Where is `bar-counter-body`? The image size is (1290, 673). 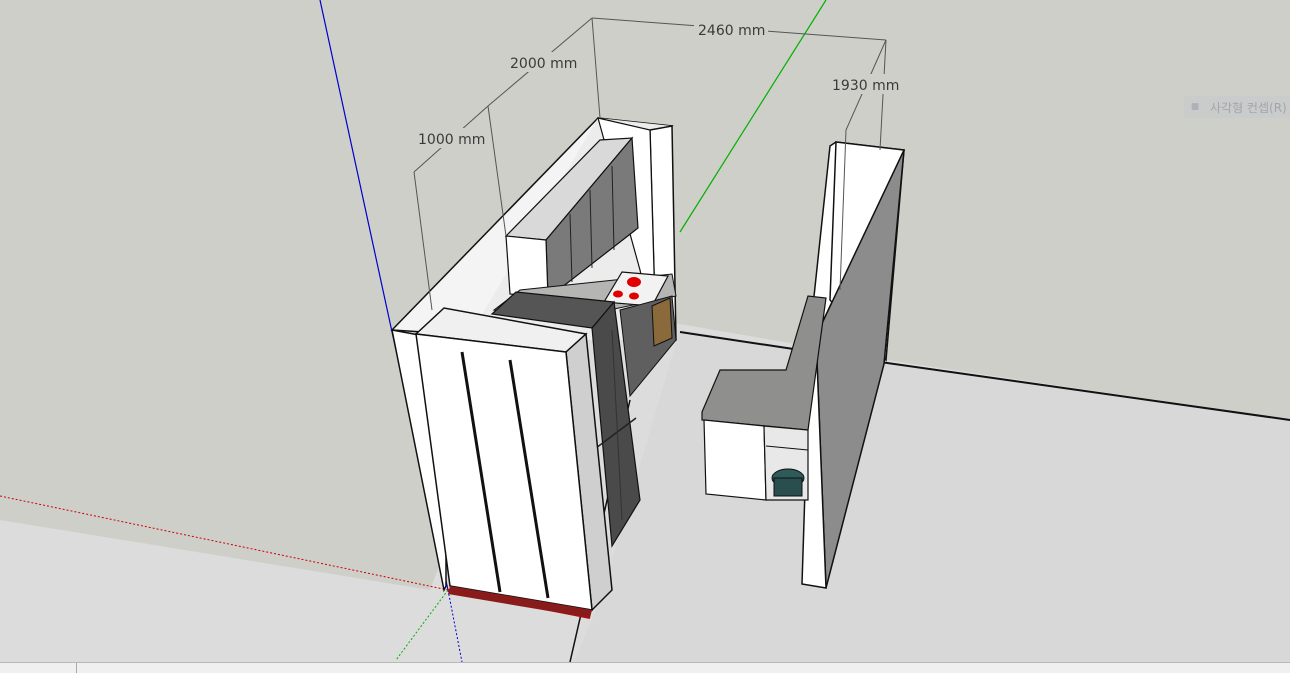
bar-counter-body is located at coordinates (735, 460).